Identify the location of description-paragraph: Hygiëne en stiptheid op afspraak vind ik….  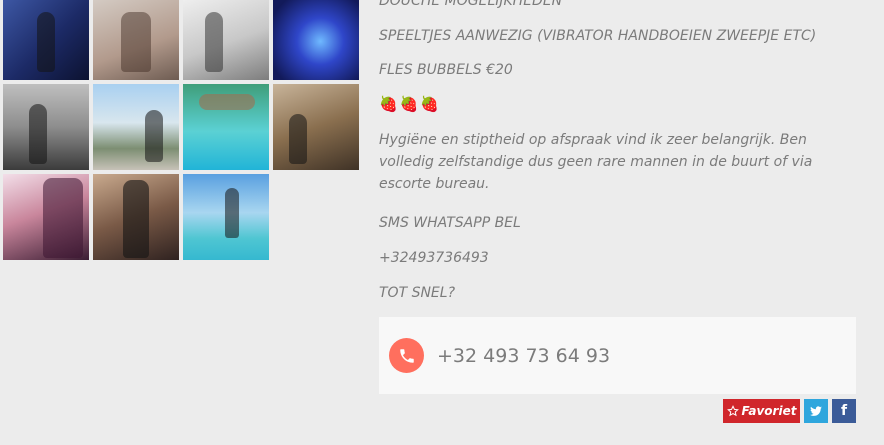
(596, 162).